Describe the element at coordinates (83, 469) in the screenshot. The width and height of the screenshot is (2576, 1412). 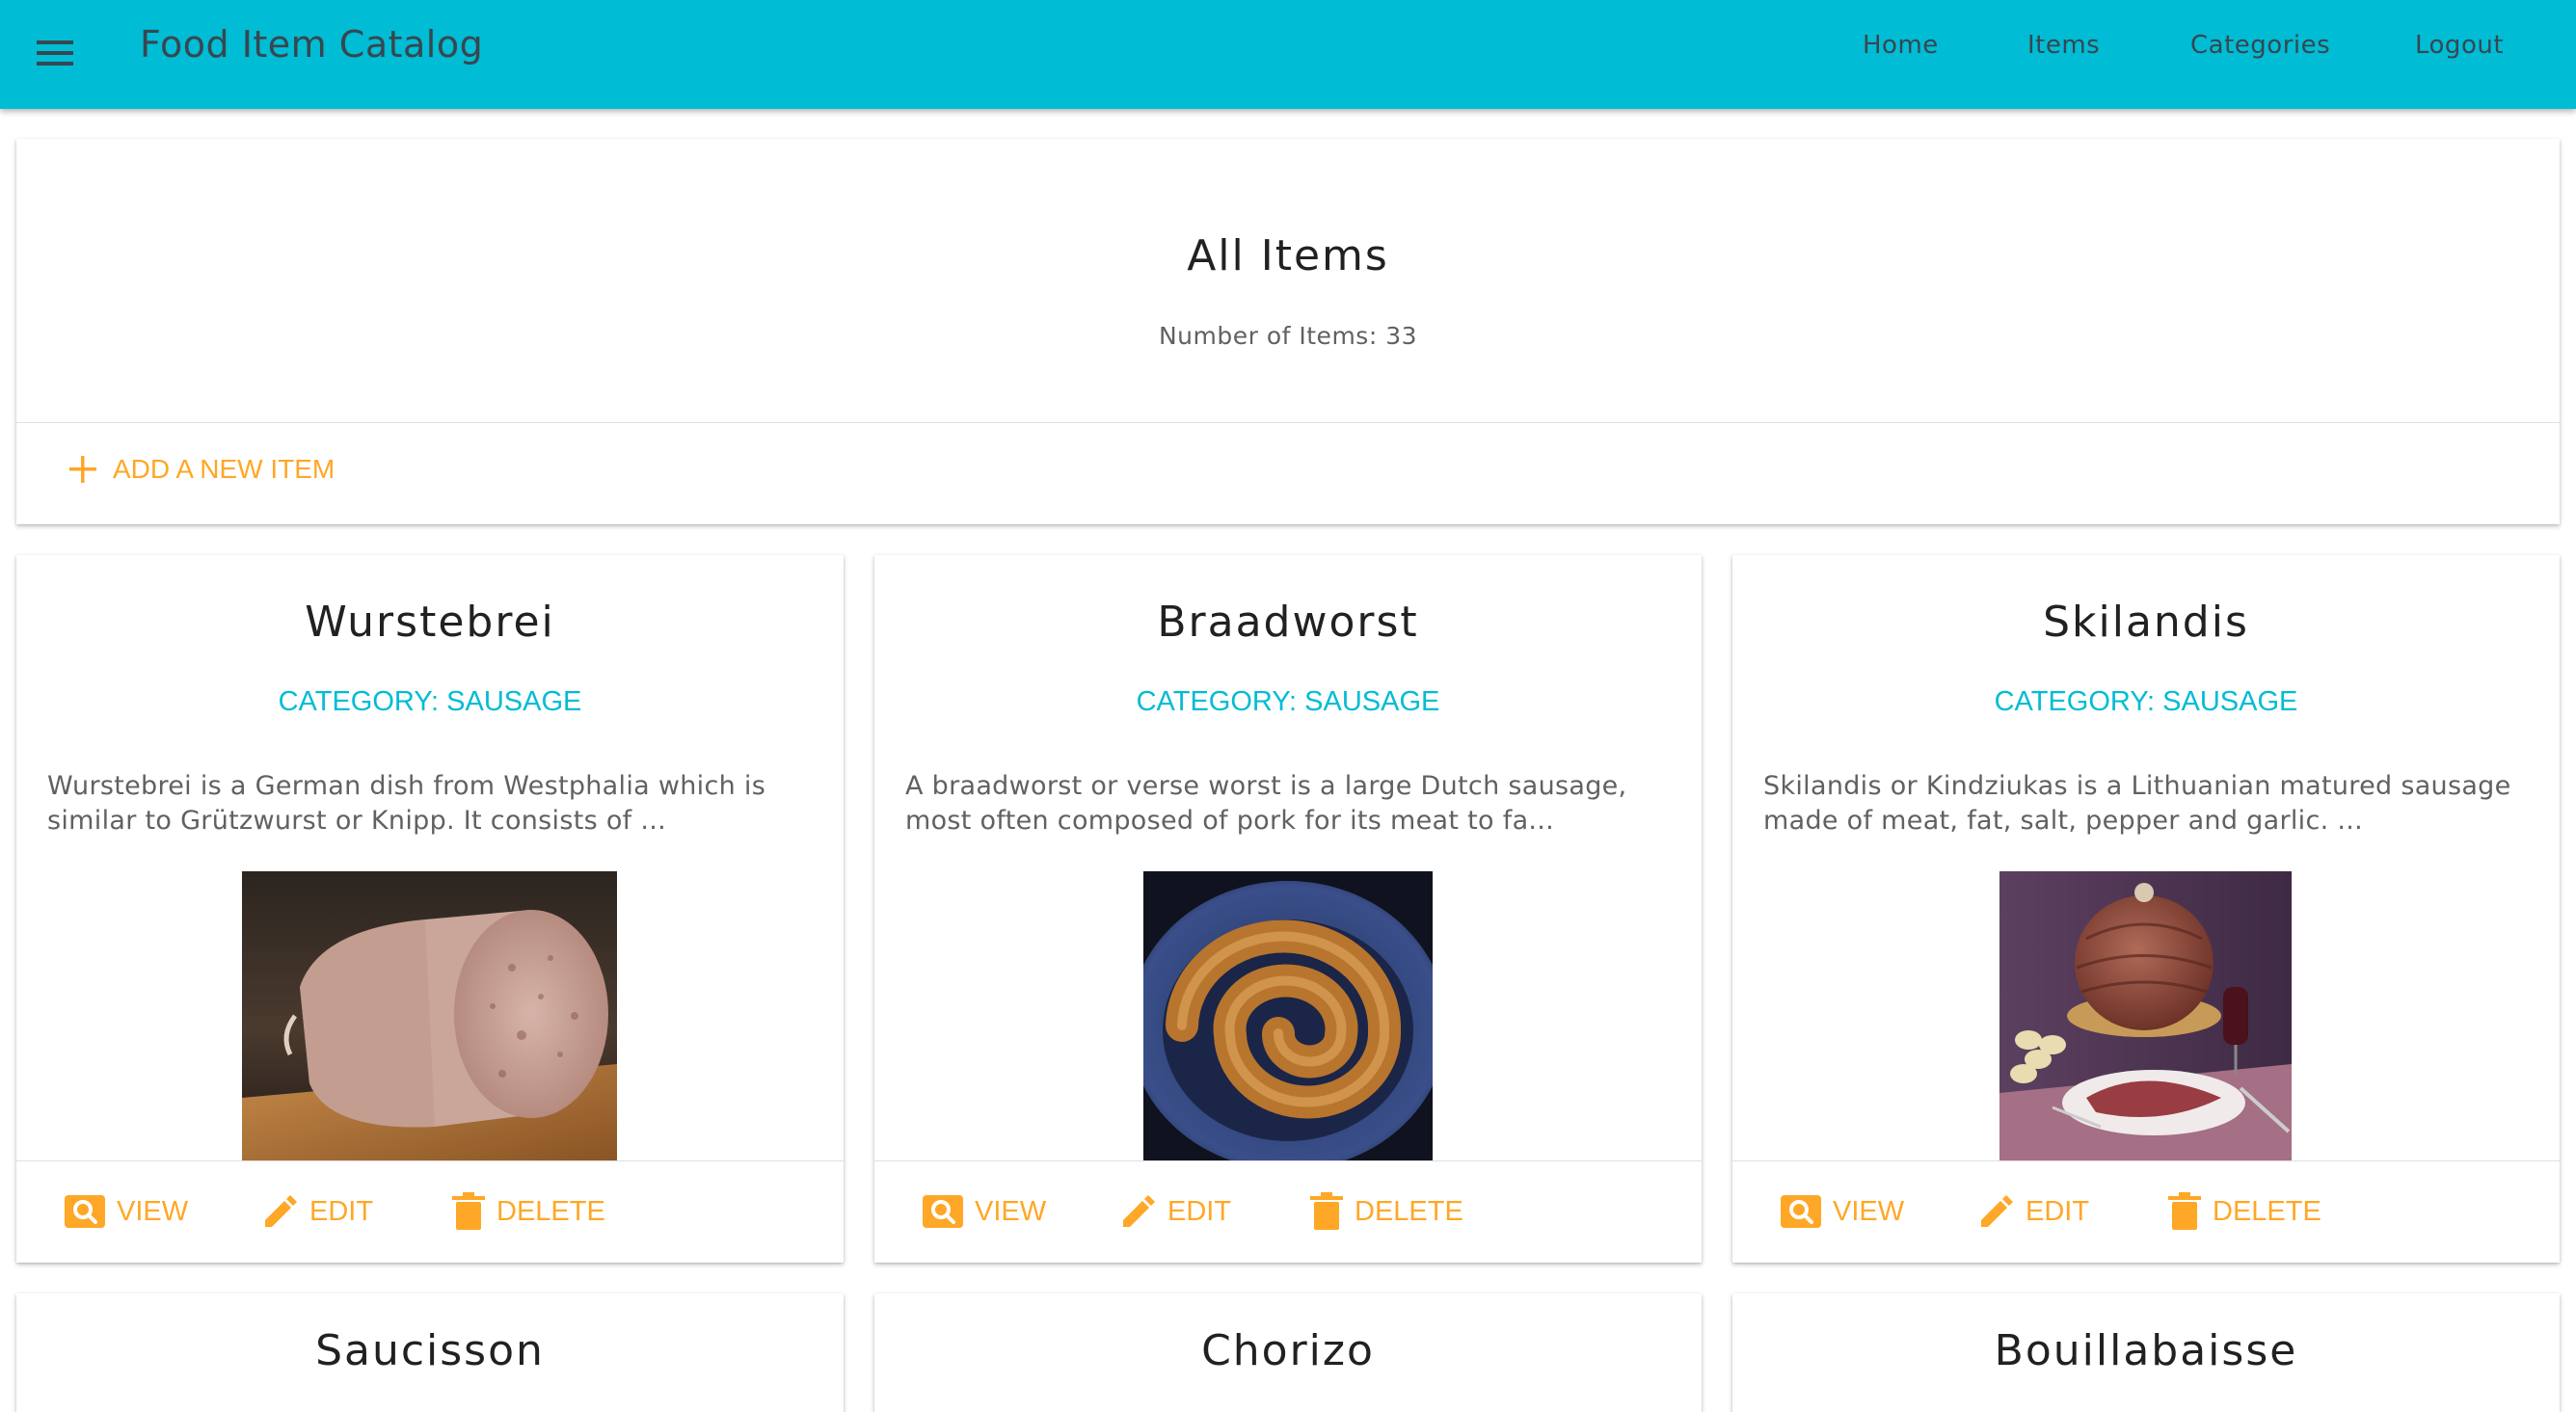
I see `plus-icon` at that location.